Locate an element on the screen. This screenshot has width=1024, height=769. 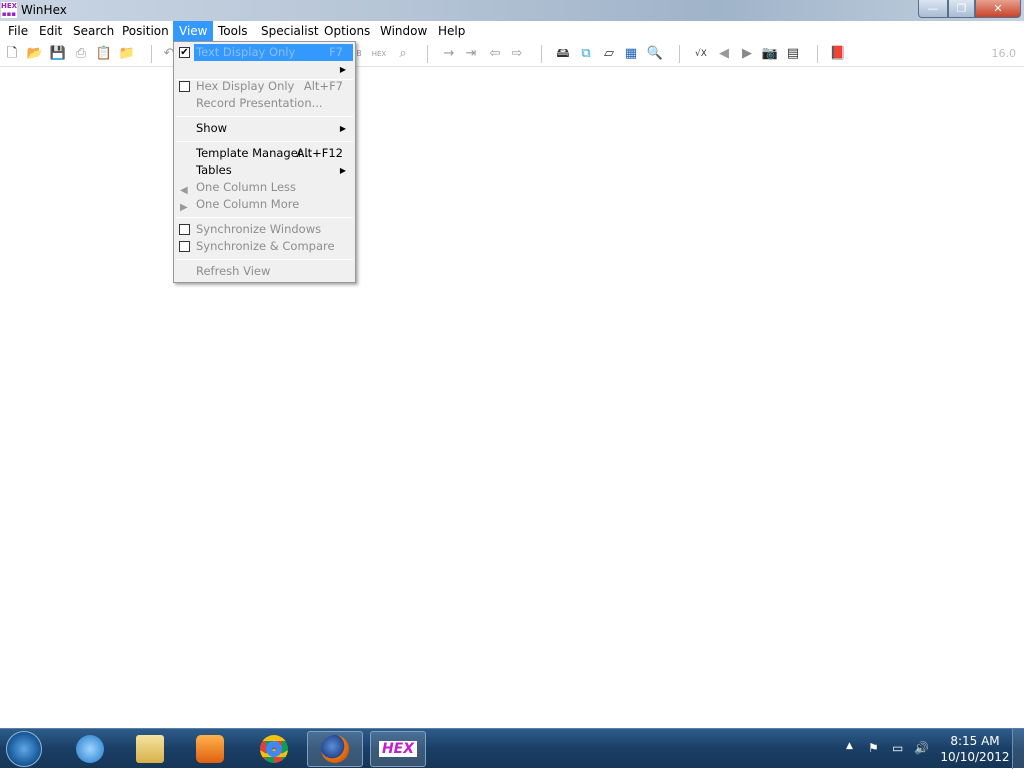
help-book-icon: 📕 is located at coordinates (838, 54).